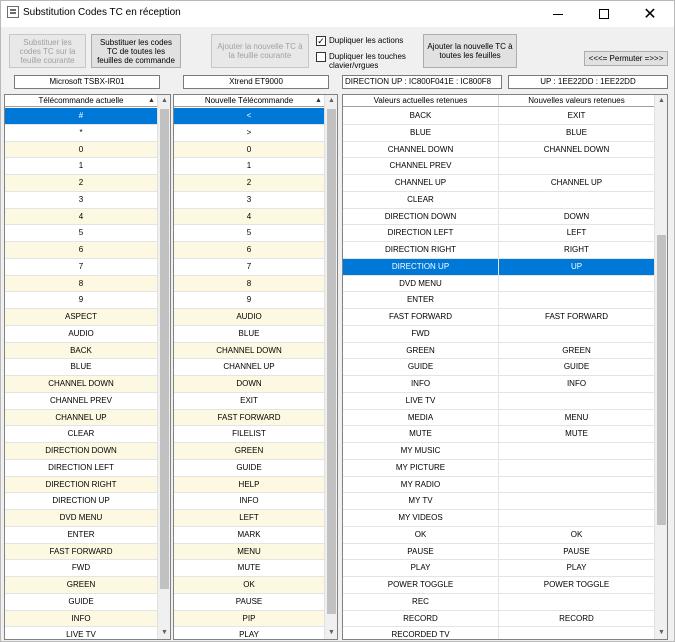 The image size is (675, 642). I want to click on table-row: MEDIA MENU, so click(498, 418).